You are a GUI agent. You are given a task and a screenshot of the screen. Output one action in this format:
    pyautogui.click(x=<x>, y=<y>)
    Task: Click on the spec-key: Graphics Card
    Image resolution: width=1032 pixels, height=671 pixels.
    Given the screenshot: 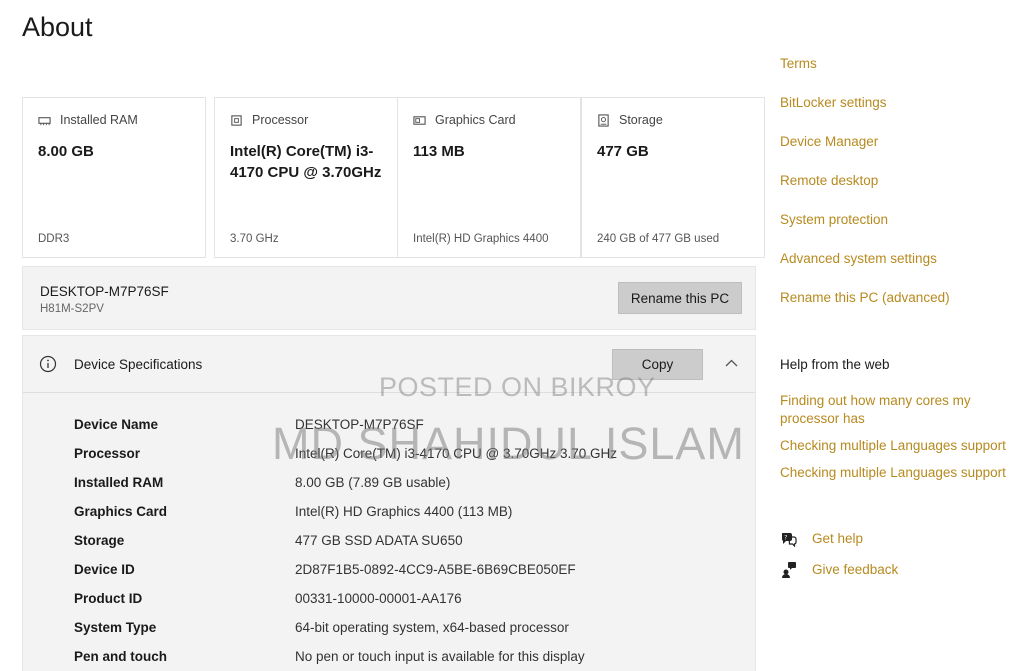 What is the action you would take?
    pyautogui.click(x=121, y=511)
    